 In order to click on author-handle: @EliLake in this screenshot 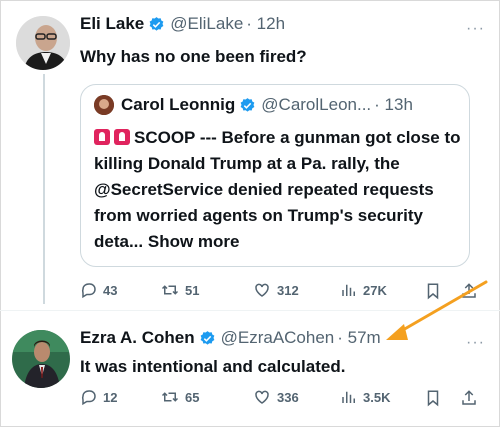, I will do `click(206, 24)`.